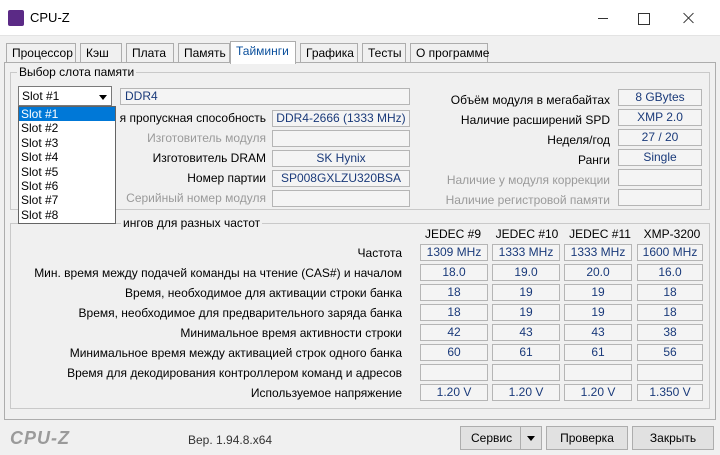  What do you see at coordinates (360, 18) in the screenshot?
I see `title-bar: CPU-Z` at bounding box center [360, 18].